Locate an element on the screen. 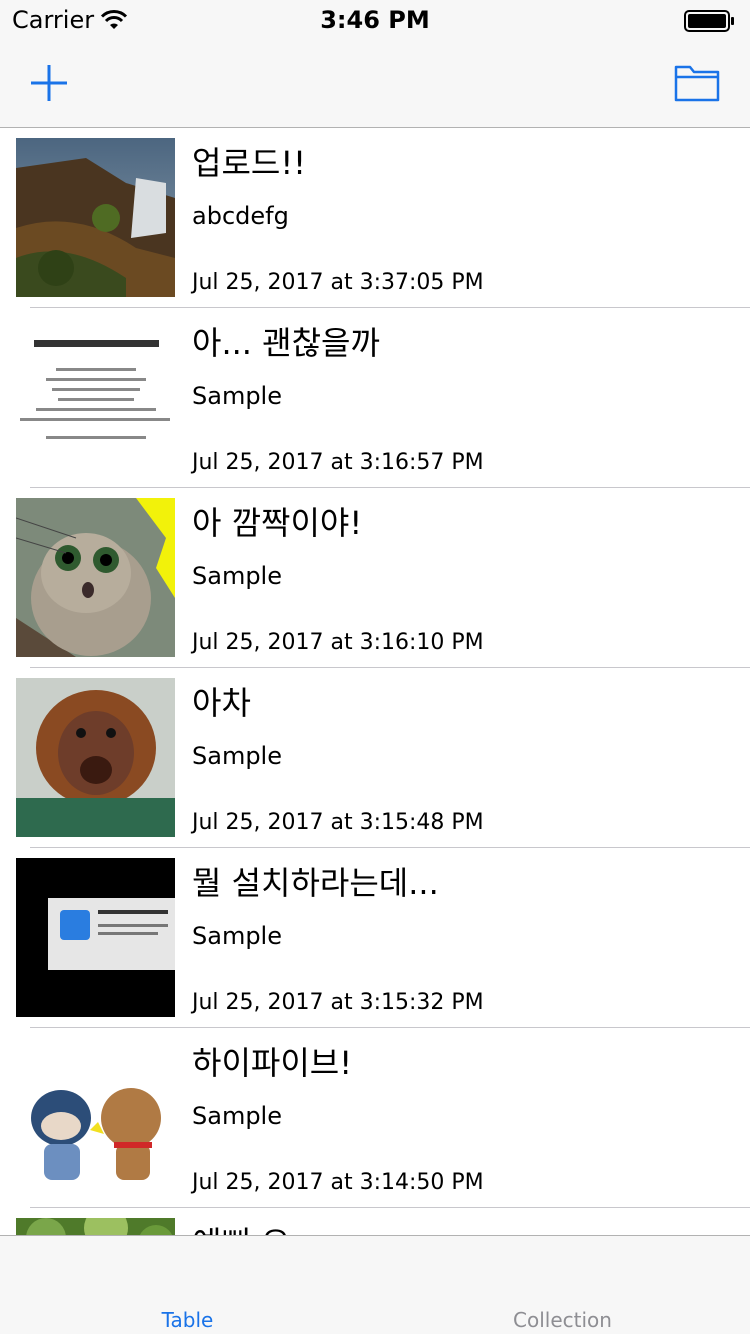 This screenshot has height=1334, width=750. navigation-bar is located at coordinates (375, 84).